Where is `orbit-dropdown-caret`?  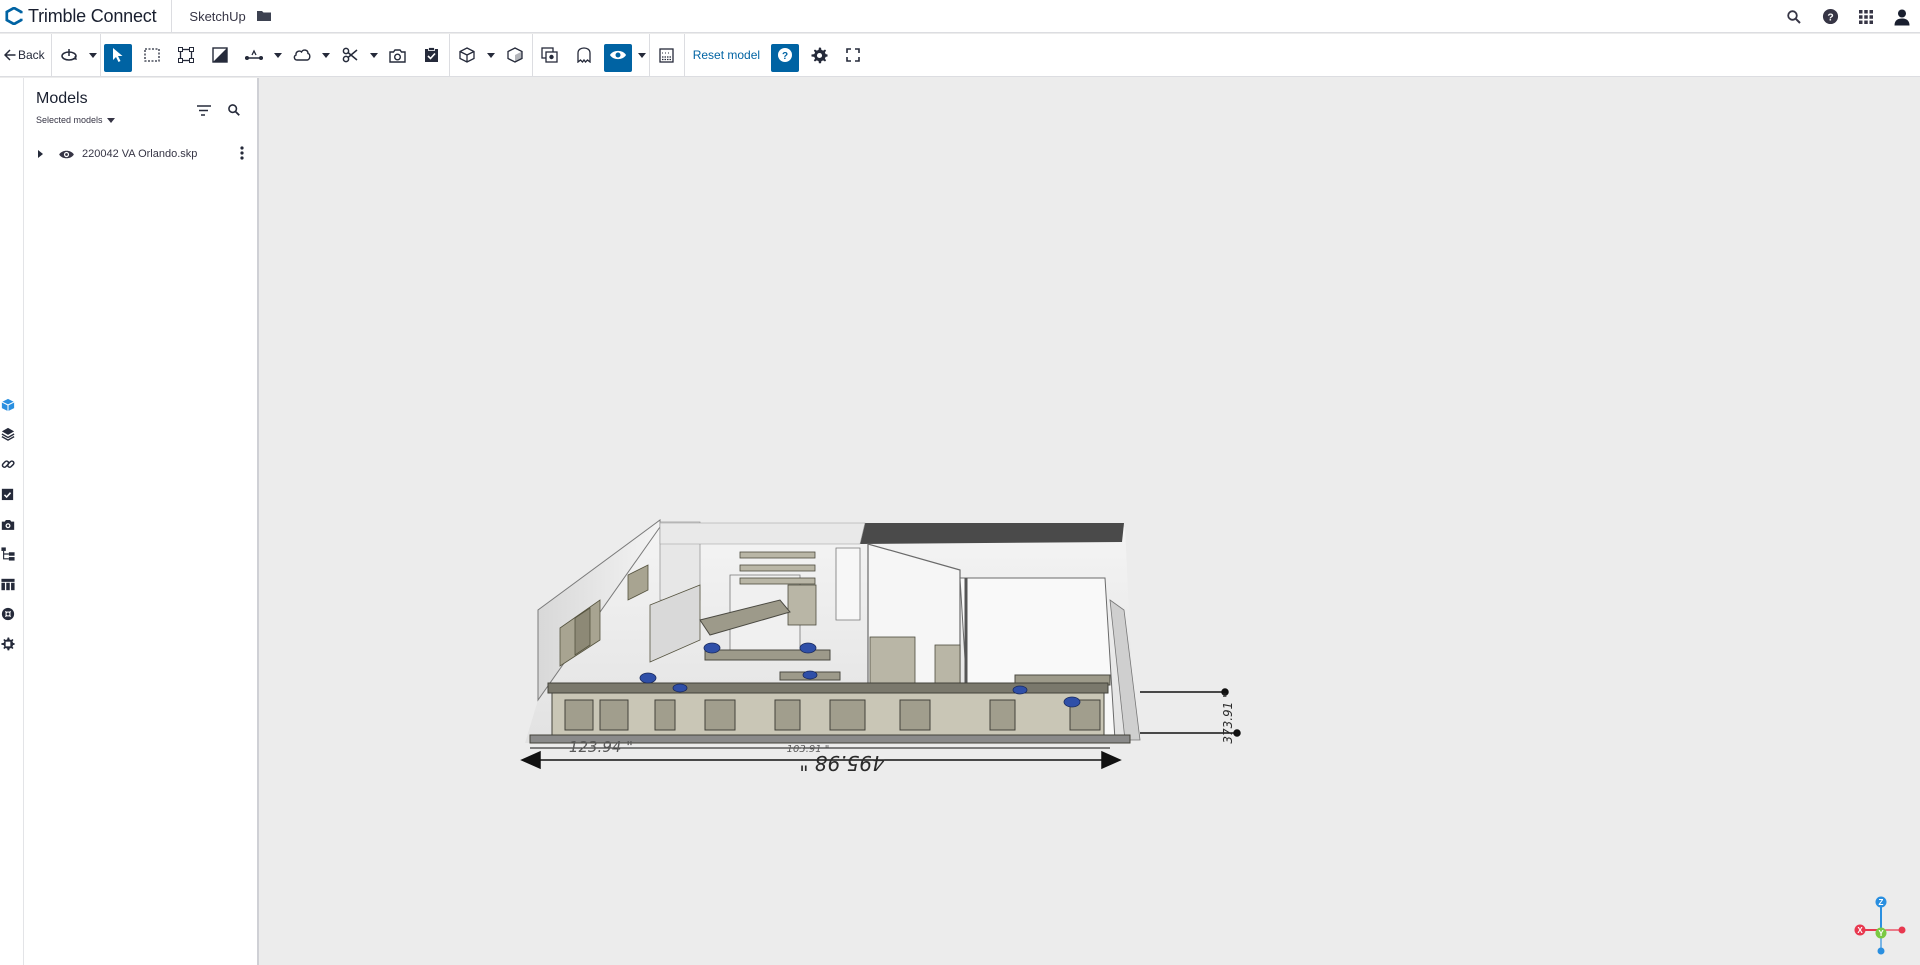 orbit-dropdown-caret is located at coordinates (93, 55).